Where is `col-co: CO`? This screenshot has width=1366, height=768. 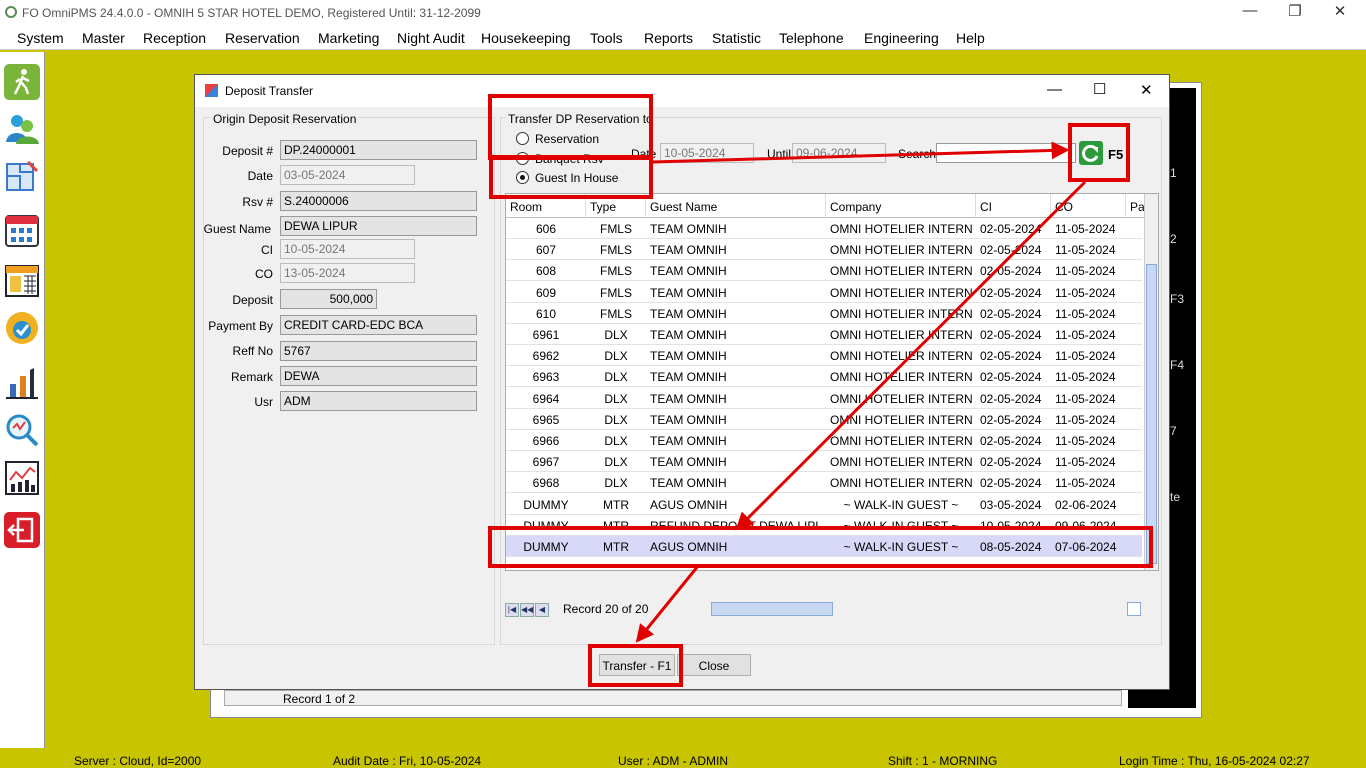
col-co: CO is located at coordinates (1088, 206).